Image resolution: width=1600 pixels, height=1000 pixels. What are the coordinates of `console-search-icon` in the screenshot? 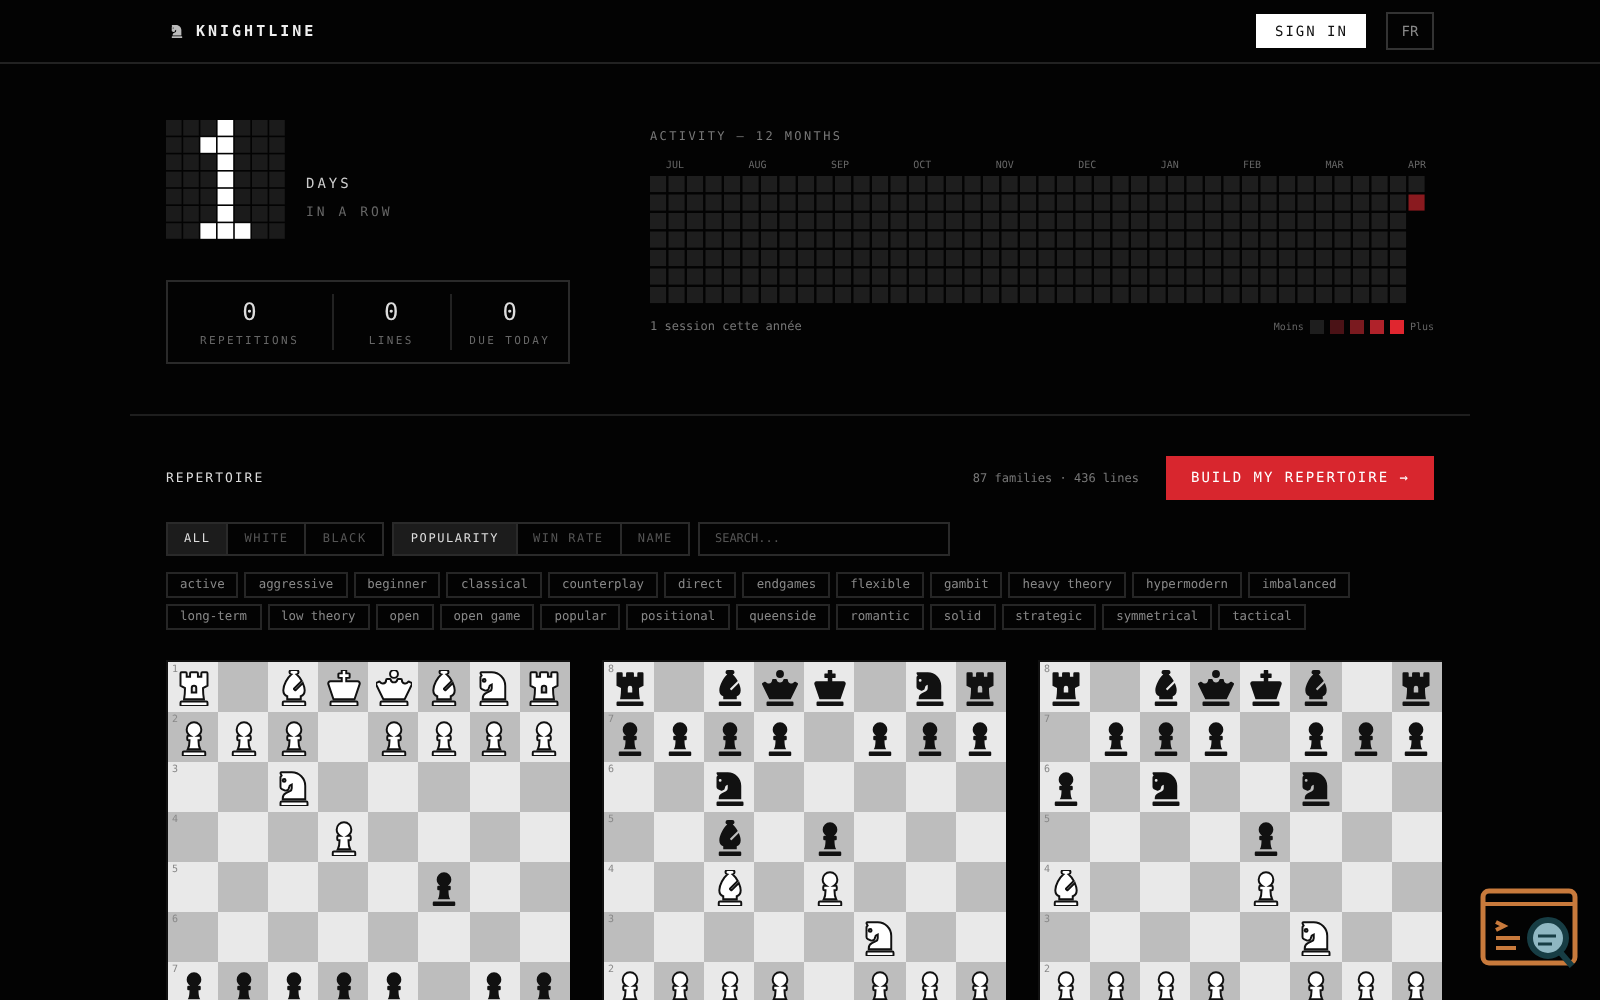 It's located at (1530, 930).